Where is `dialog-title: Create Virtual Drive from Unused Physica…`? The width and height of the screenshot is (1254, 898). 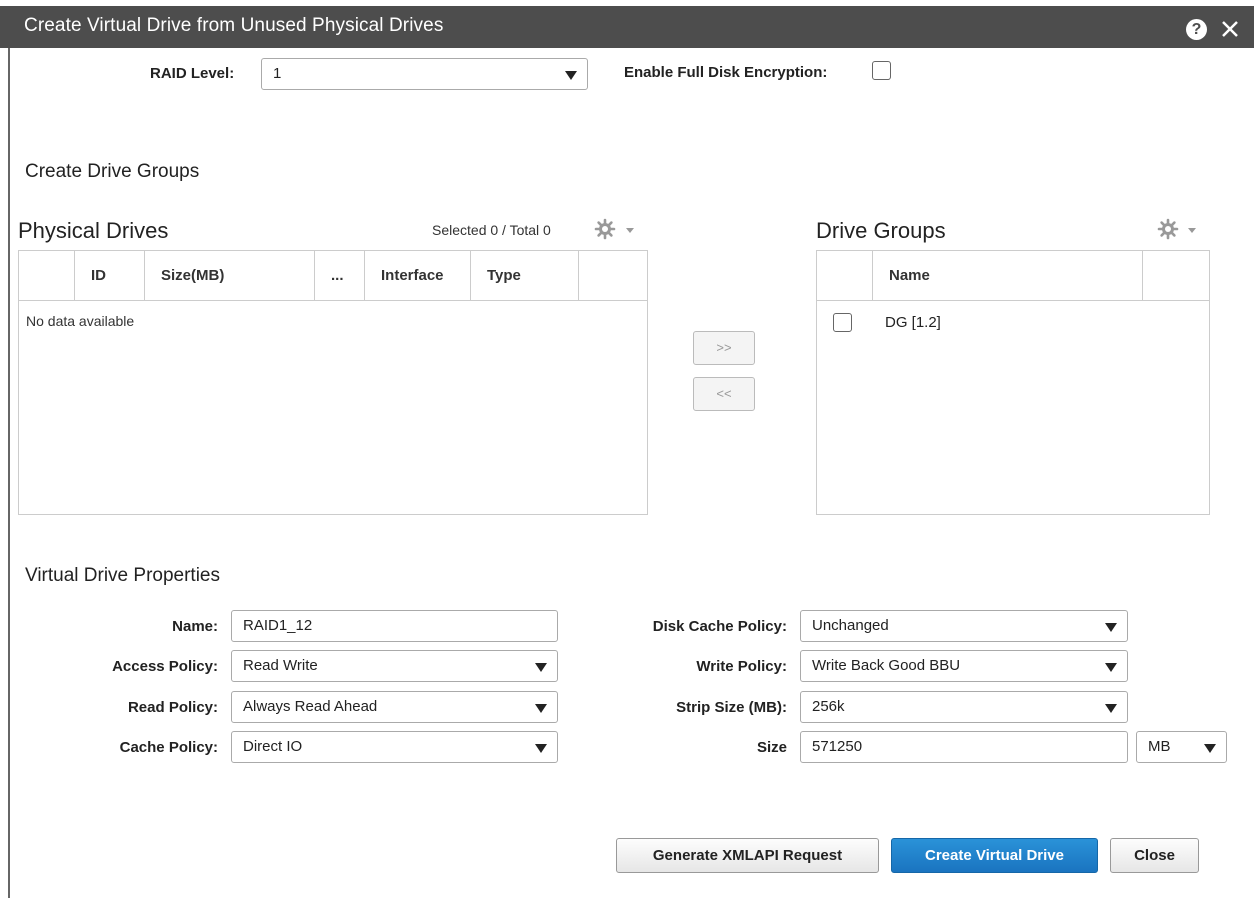 dialog-title: Create Virtual Drive from Unused Physica… is located at coordinates (234, 25).